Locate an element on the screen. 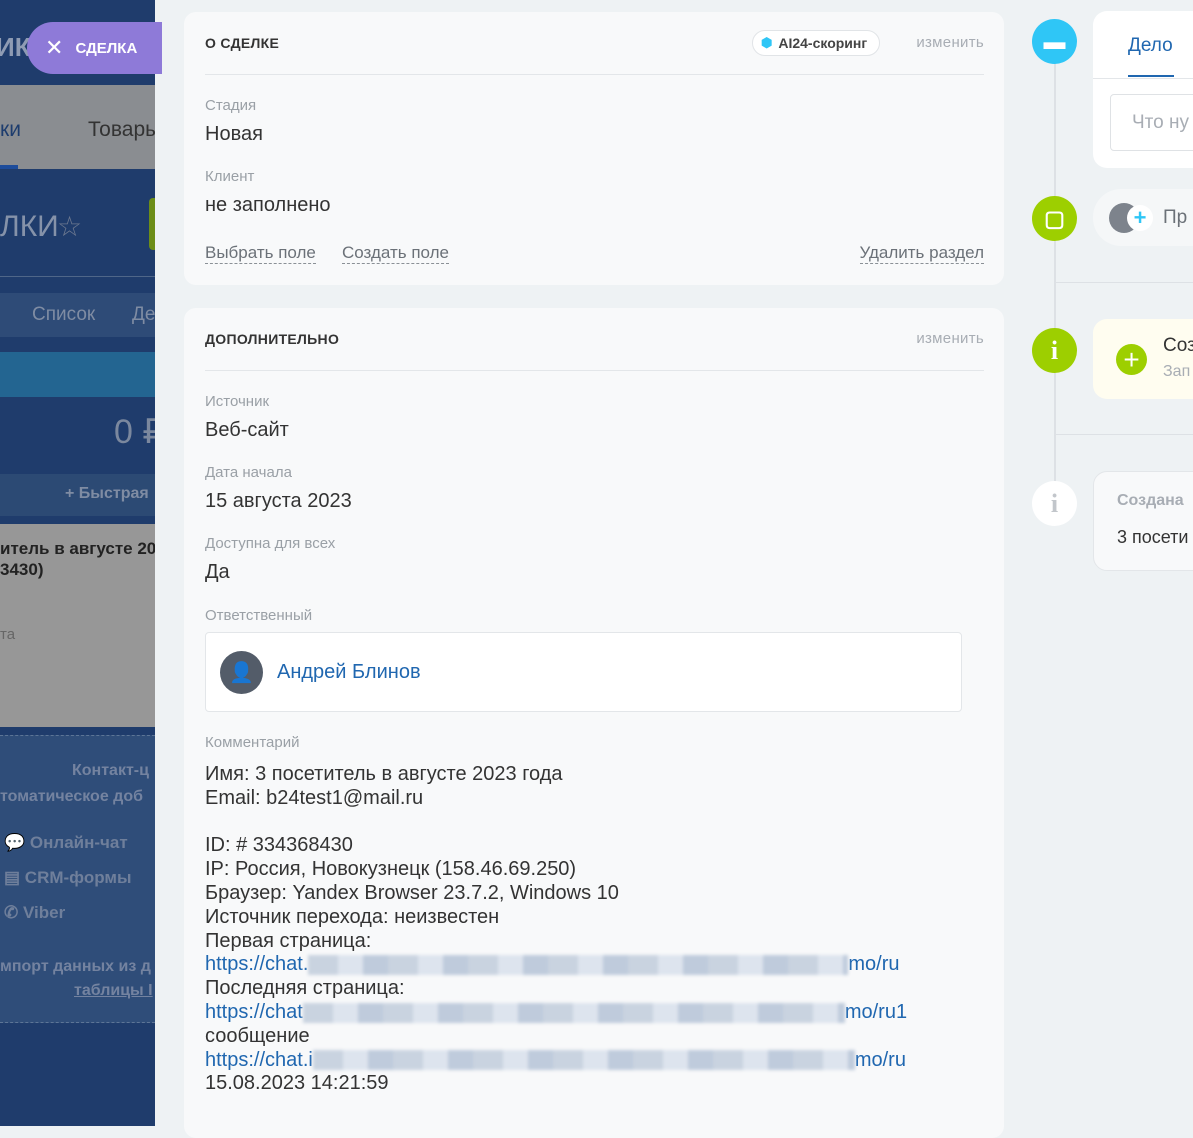 The width and height of the screenshot is (1193, 1138). channel-label: CRM-формы is located at coordinates (78, 877).